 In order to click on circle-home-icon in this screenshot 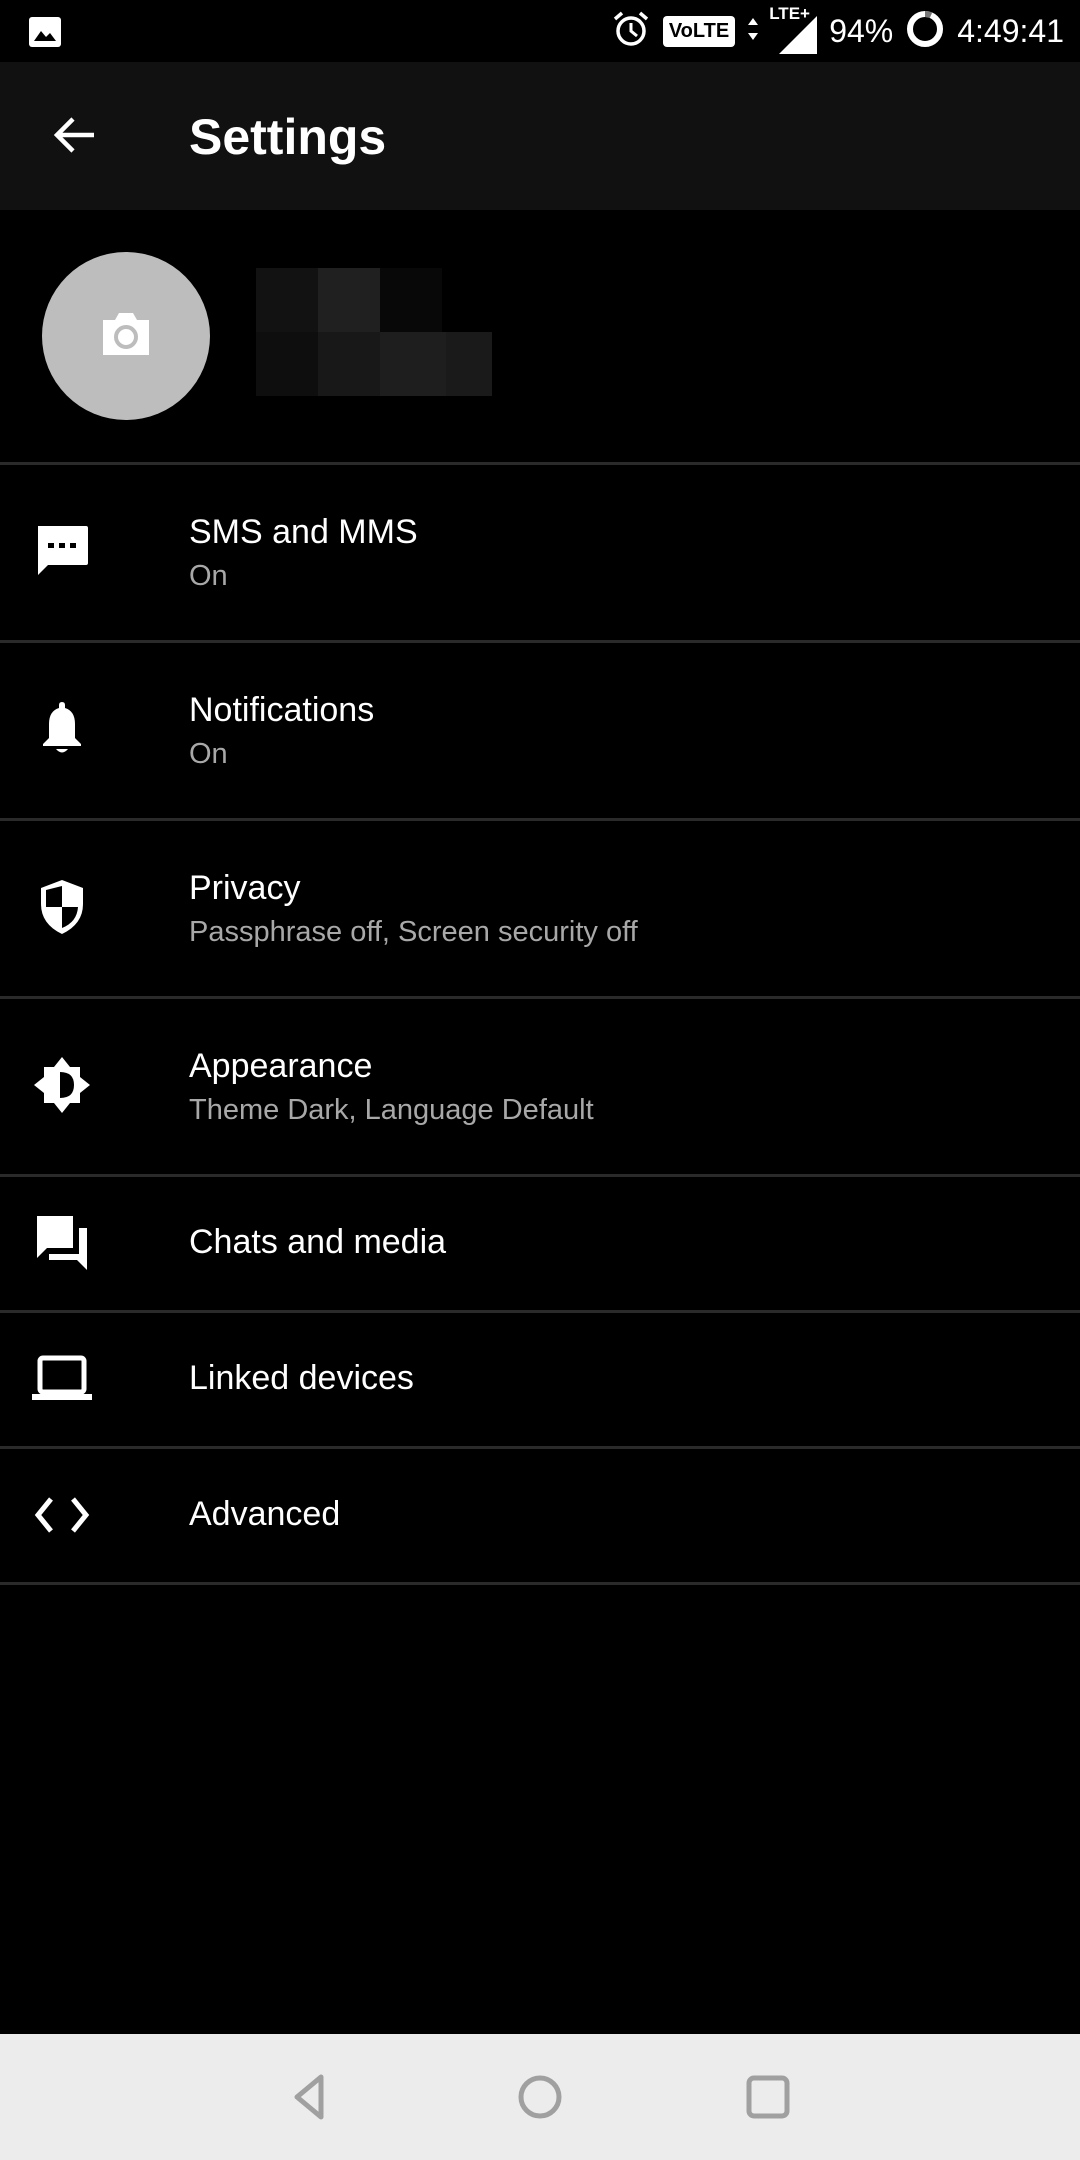, I will do `click(540, 2099)`.